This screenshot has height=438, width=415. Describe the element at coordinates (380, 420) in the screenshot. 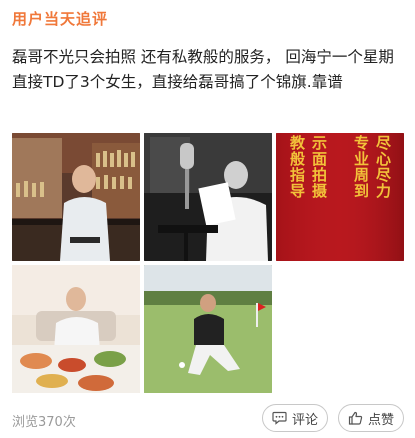

I see `like-label: 点赞` at that location.